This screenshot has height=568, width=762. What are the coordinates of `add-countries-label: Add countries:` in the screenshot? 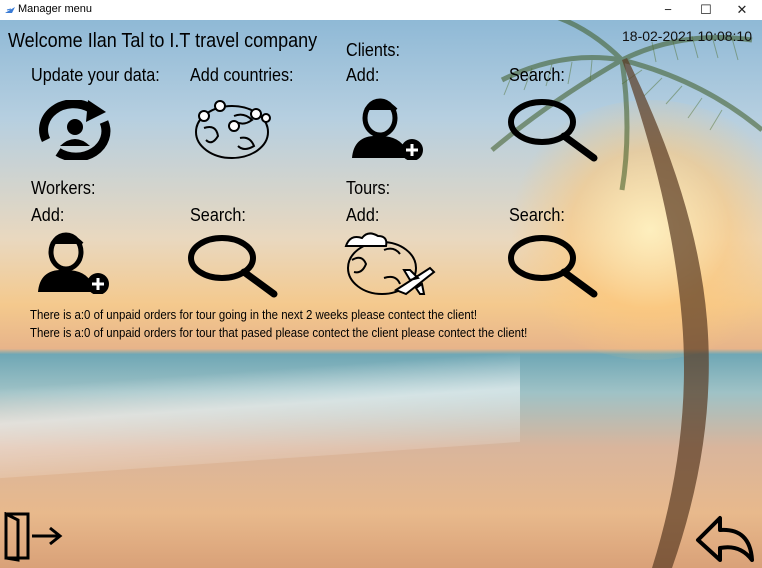 It's located at (242, 75).